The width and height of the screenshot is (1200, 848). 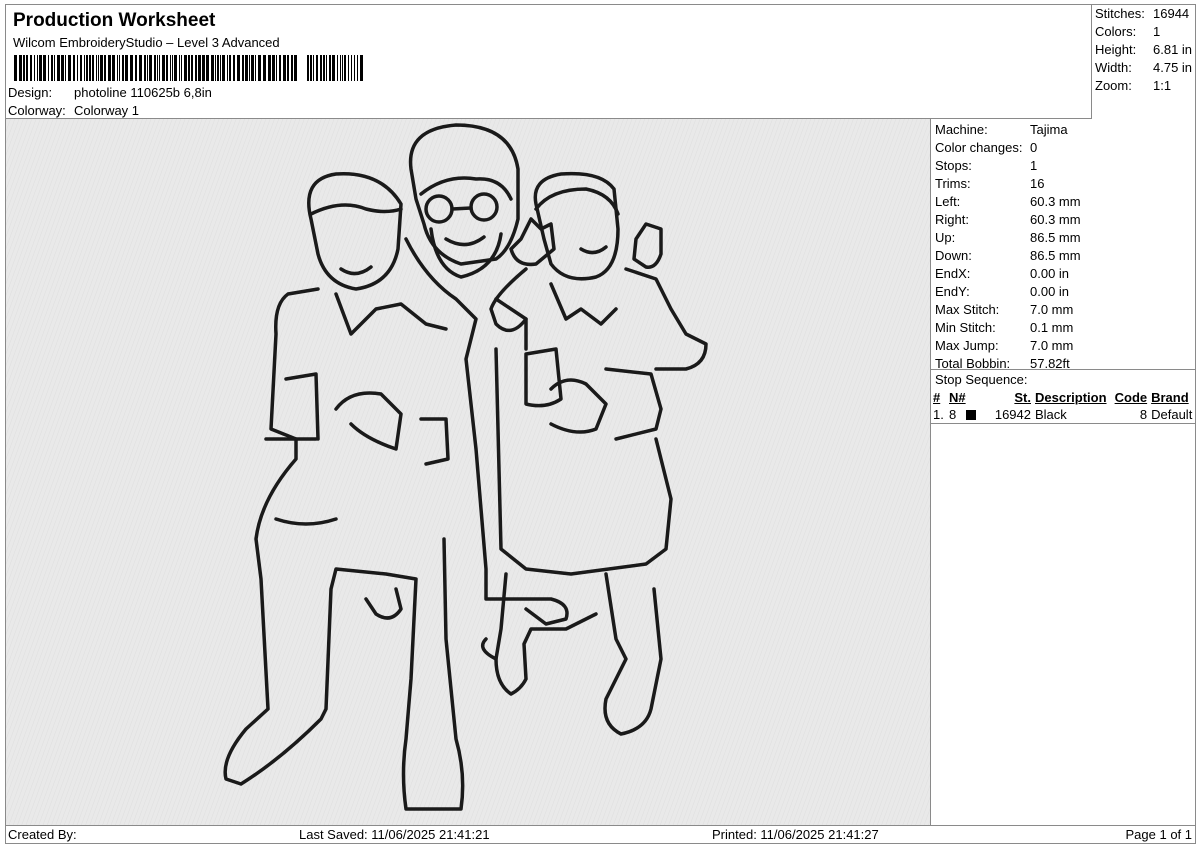 What do you see at coordinates (1012, 414) in the screenshot?
I see `row-st: 16942` at bounding box center [1012, 414].